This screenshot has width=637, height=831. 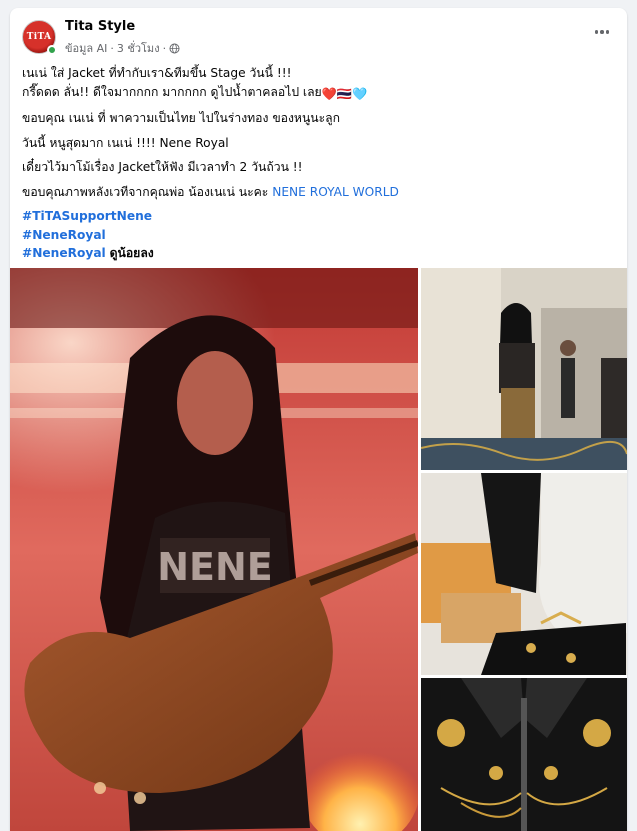 I want to click on post-timestamp: 3 ชั่วโมง, so click(x=138, y=48).